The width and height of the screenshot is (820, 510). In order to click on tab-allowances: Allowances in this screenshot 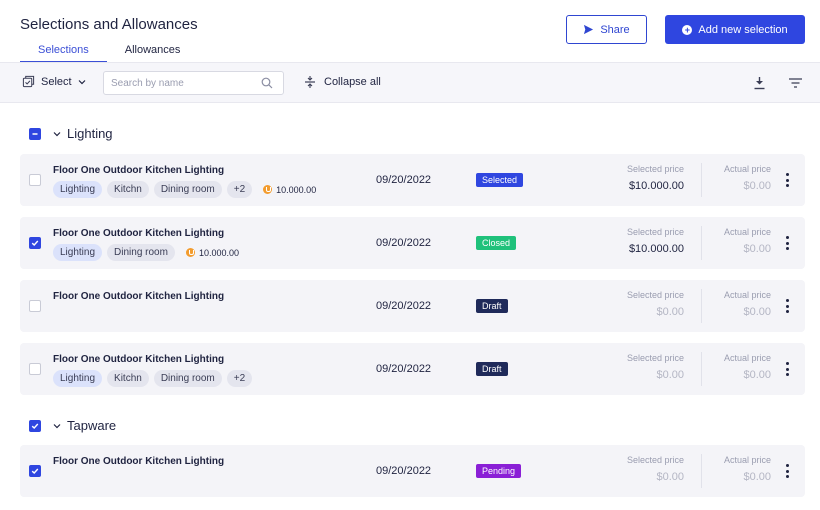, I will do `click(153, 53)`.